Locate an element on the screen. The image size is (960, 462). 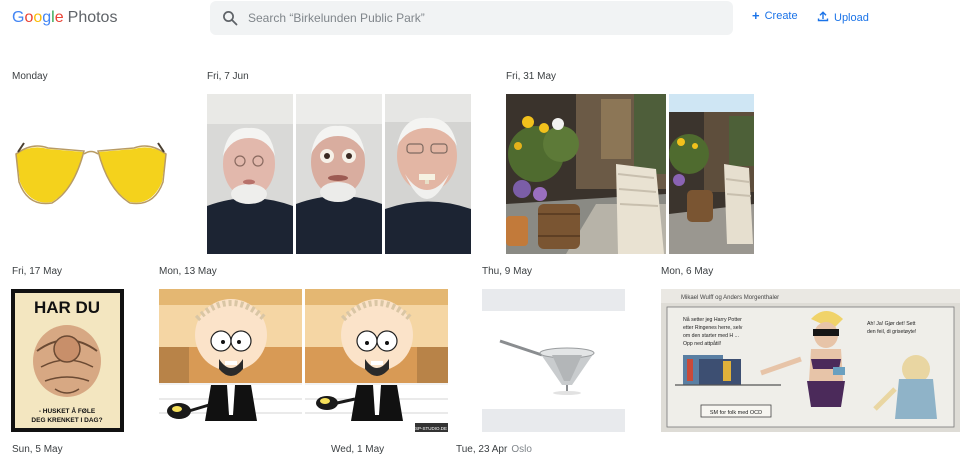
date-header: Tue, 23 Apr Oslo is located at coordinates (494, 449).